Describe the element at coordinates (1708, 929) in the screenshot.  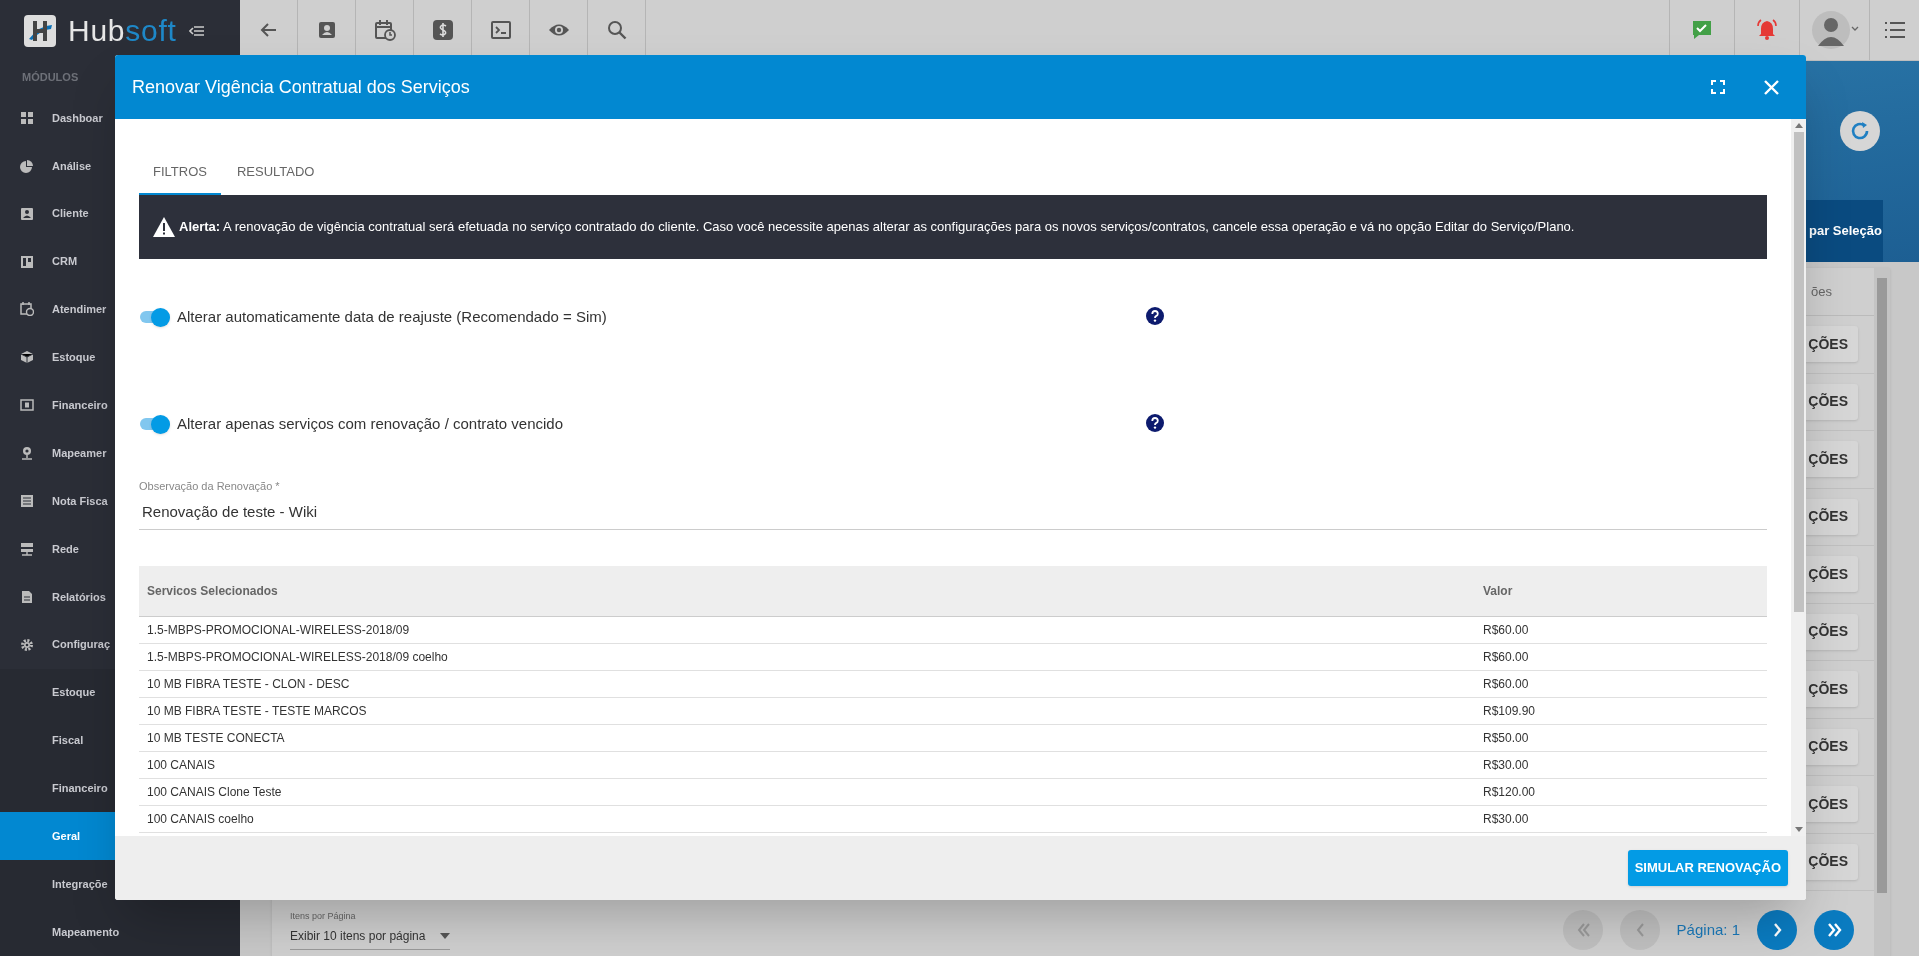
I see `page-label: Página: 1` at that location.